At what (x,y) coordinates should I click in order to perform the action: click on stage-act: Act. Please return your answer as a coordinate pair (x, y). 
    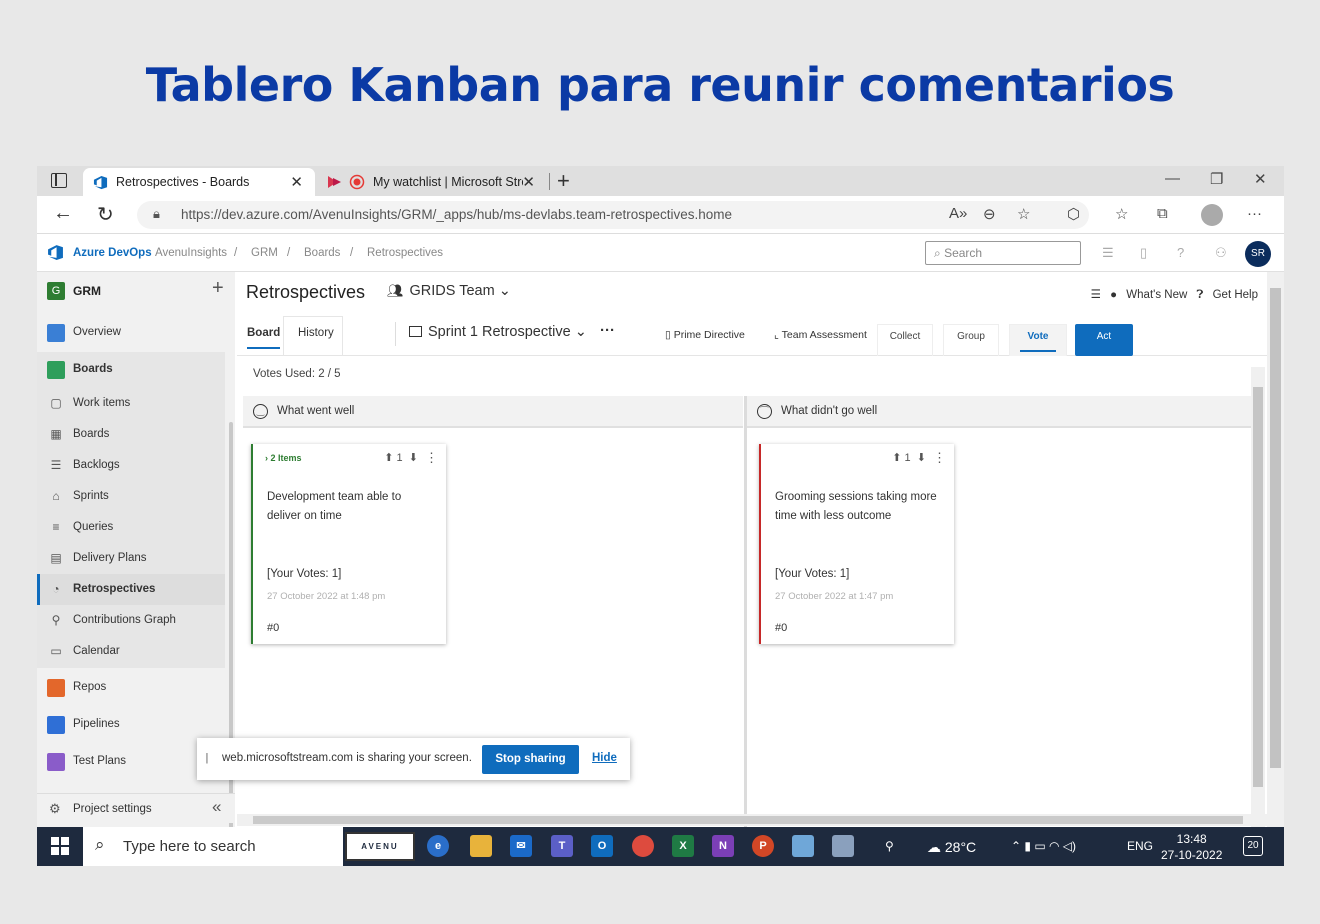
    Looking at the image, I should click on (1104, 340).